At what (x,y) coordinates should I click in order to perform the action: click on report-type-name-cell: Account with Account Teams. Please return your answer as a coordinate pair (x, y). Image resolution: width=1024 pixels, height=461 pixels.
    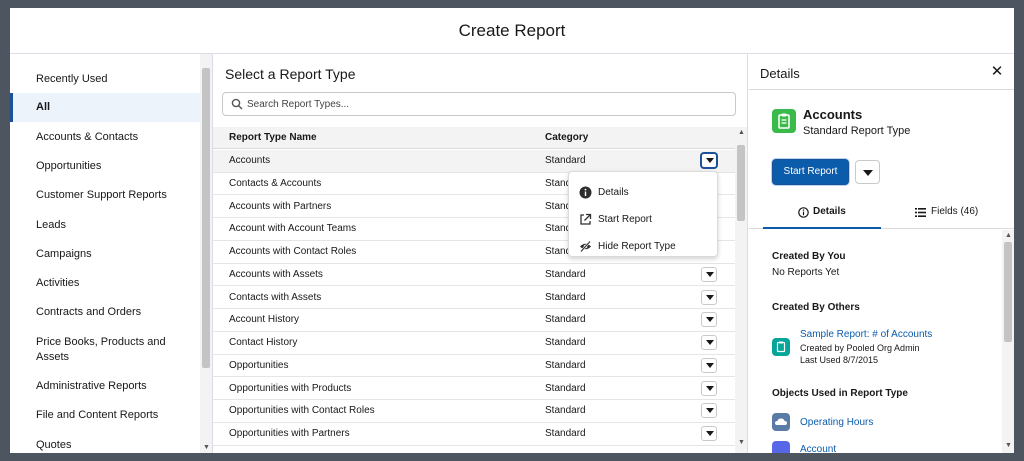
    Looking at the image, I should click on (292, 228).